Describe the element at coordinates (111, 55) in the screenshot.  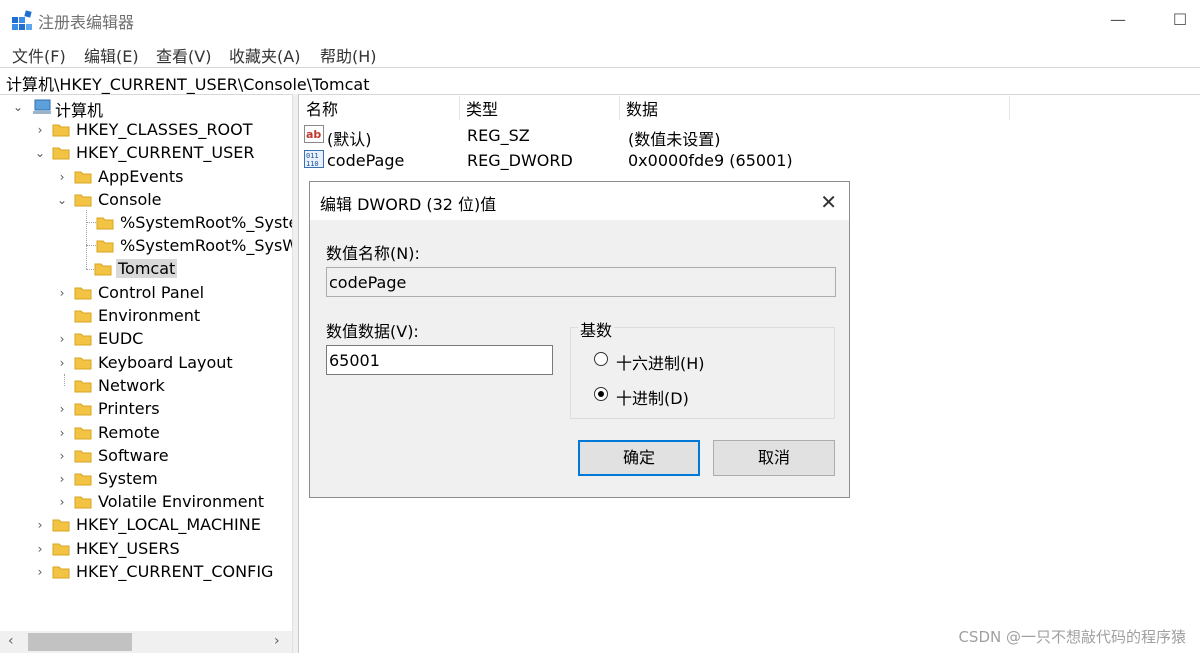
I see `menu-edit: 编辑(E)` at that location.